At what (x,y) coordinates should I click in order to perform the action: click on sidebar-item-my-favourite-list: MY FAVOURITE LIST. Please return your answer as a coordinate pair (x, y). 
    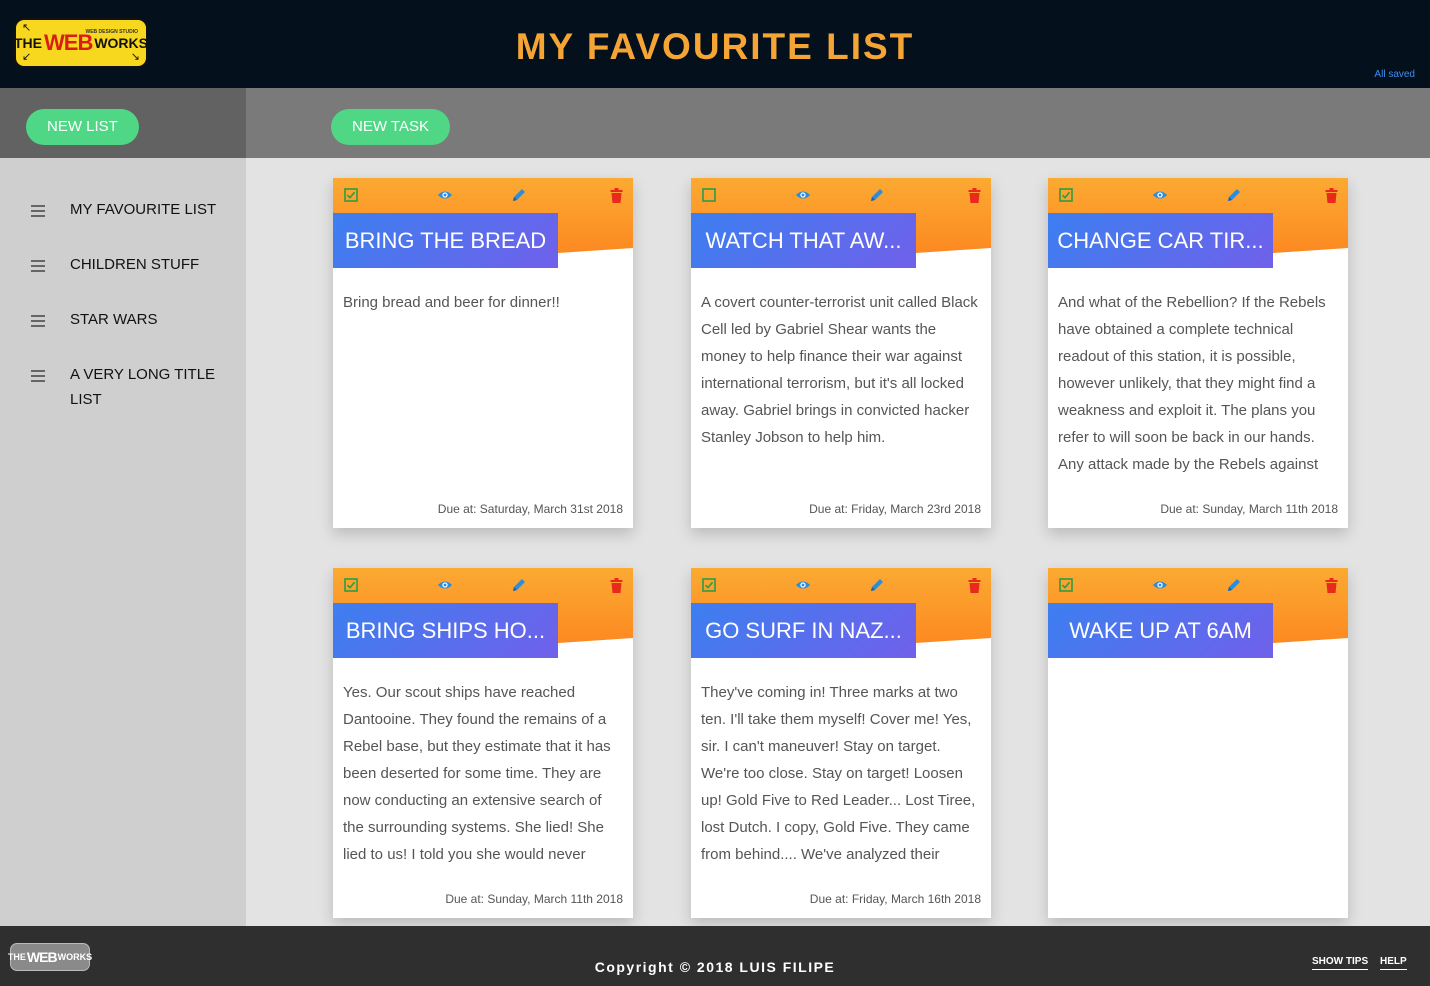
    Looking at the image, I should click on (123, 211).